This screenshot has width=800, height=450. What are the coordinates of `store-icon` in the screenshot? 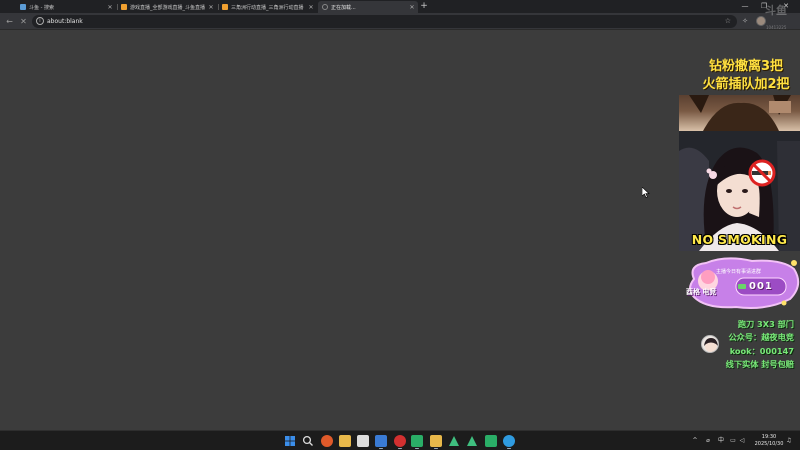 It's located at (363, 441).